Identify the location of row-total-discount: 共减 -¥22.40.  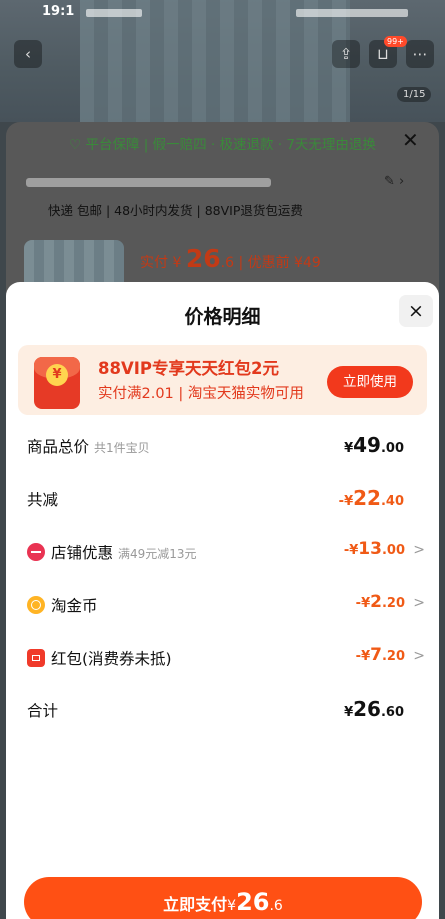
(226, 499).